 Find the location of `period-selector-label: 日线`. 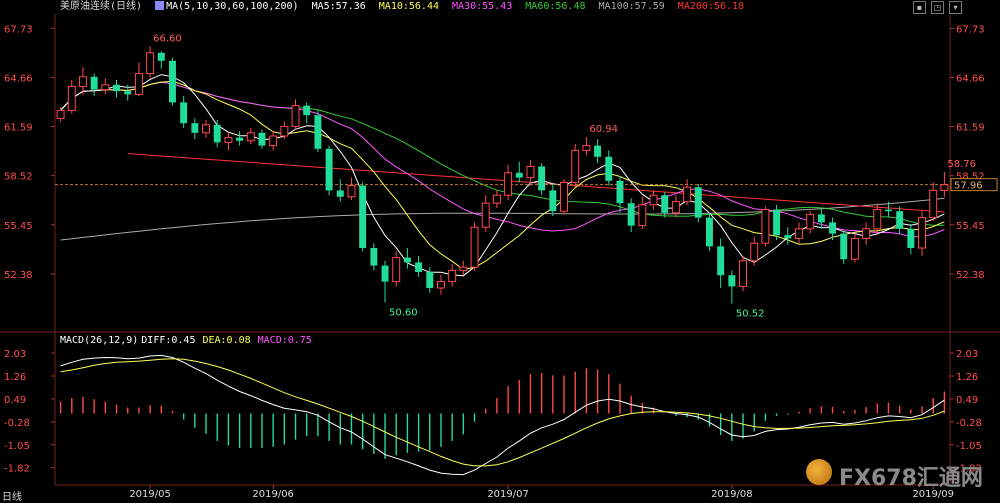

period-selector-label: 日线 is located at coordinates (12, 497).